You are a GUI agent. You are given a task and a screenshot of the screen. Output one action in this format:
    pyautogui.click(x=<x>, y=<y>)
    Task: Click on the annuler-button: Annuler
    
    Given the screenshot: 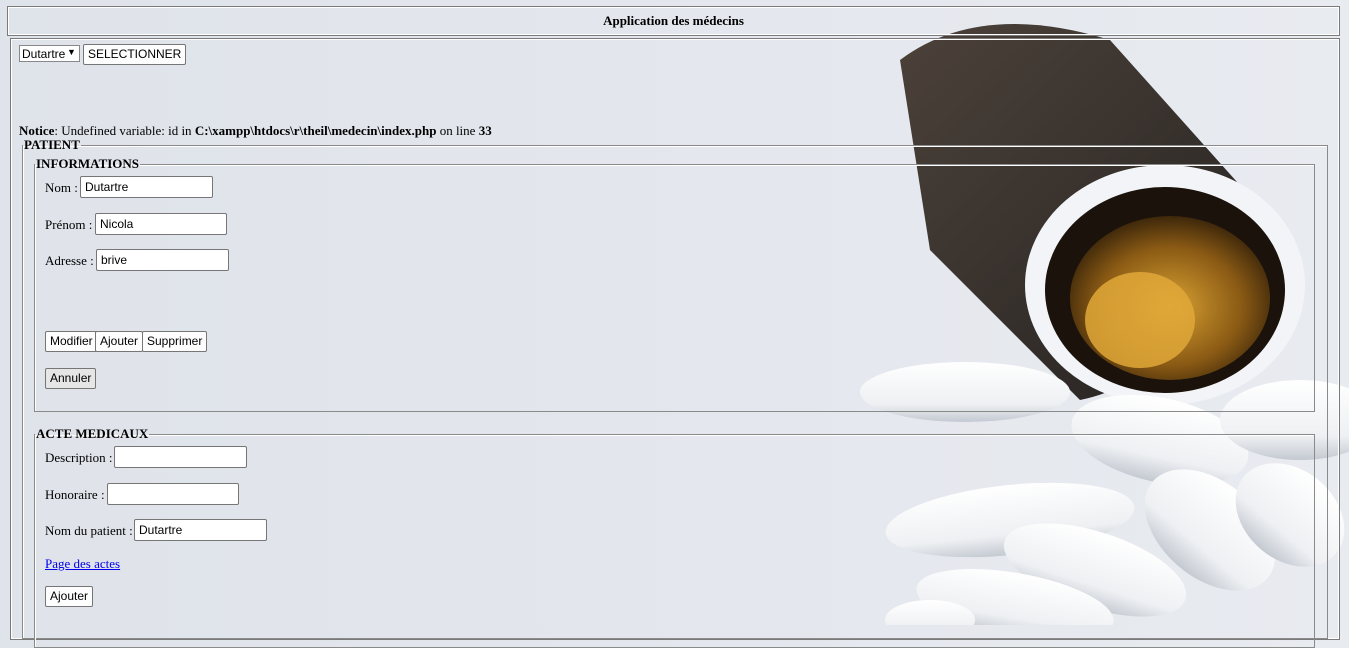 What is the action you would take?
    pyautogui.click(x=71, y=378)
    